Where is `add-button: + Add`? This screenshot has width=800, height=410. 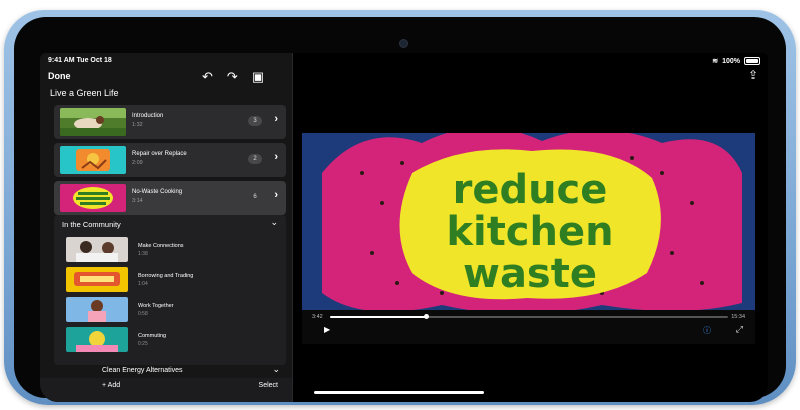 add-button: + Add is located at coordinates (111, 385).